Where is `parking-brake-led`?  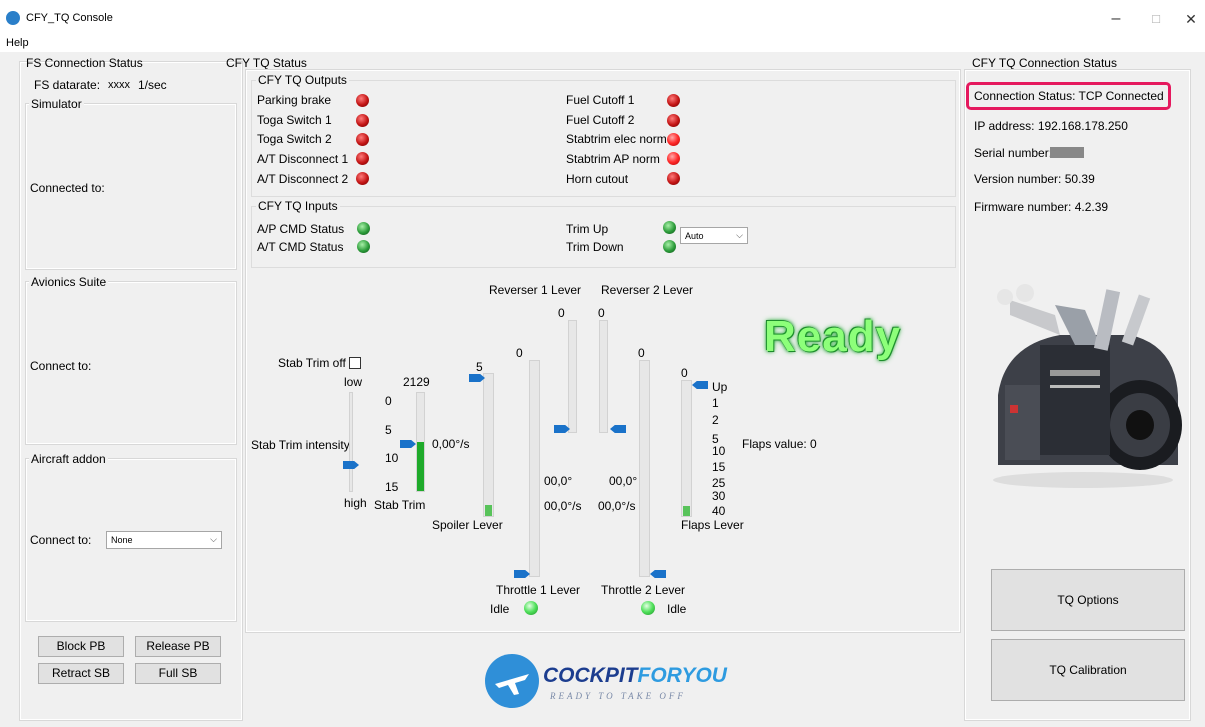 parking-brake-led is located at coordinates (362, 100).